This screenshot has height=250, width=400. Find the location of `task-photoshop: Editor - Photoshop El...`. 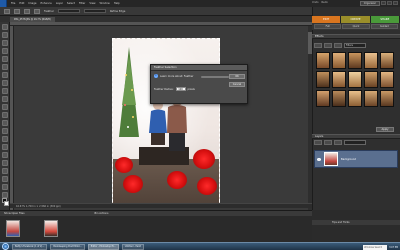

task-photoshop: Editor - Photoshop El... is located at coordinates (103, 246).